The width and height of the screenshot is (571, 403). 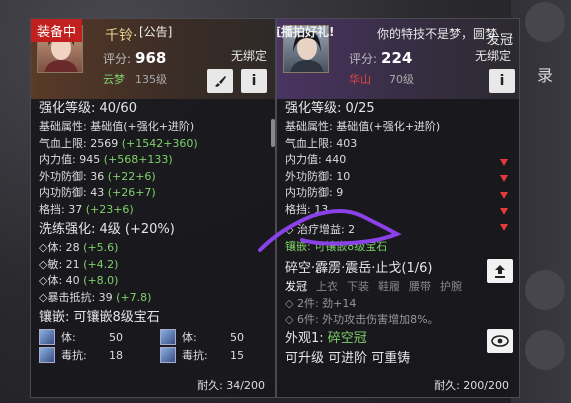 I want to click on set-title: 碎空·霹雳·震岳·止戈(1/6), so click(x=359, y=268).